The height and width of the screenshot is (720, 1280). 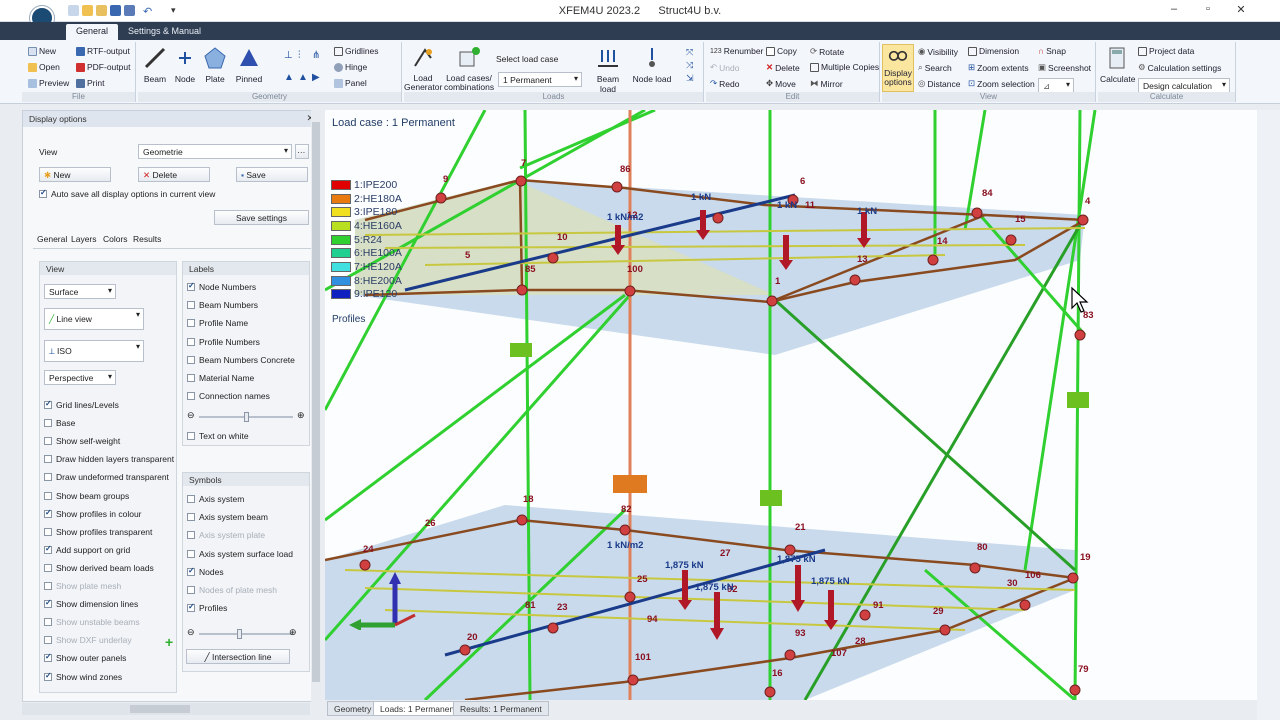 What do you see at coordinates (316, 55) in the screenshot?
I see `support-rotation-icon: ⋔` at bounding box center [316, 55].